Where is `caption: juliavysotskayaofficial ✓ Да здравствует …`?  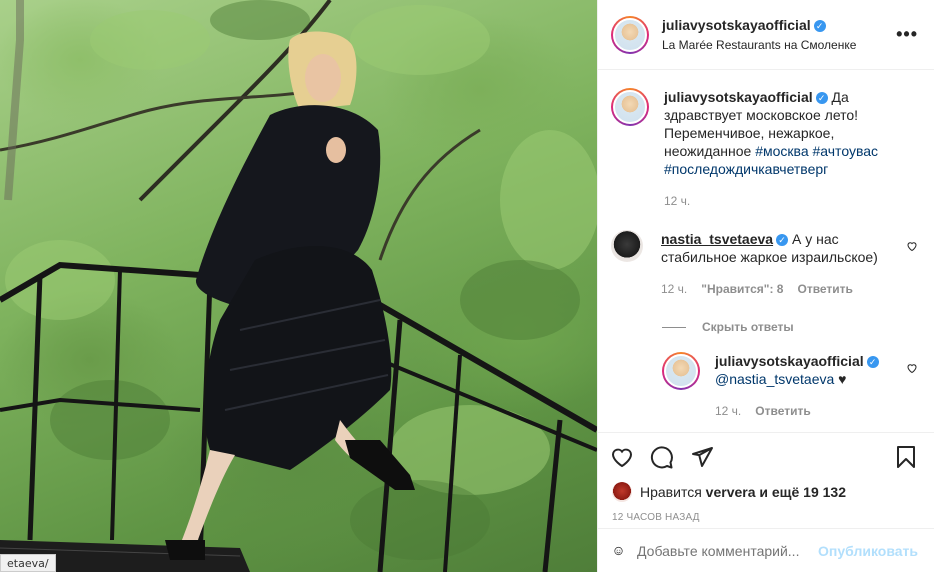 caption: juliavysotskayaofficial ✓ Да здравствует … is located at coordinates (764, 149).